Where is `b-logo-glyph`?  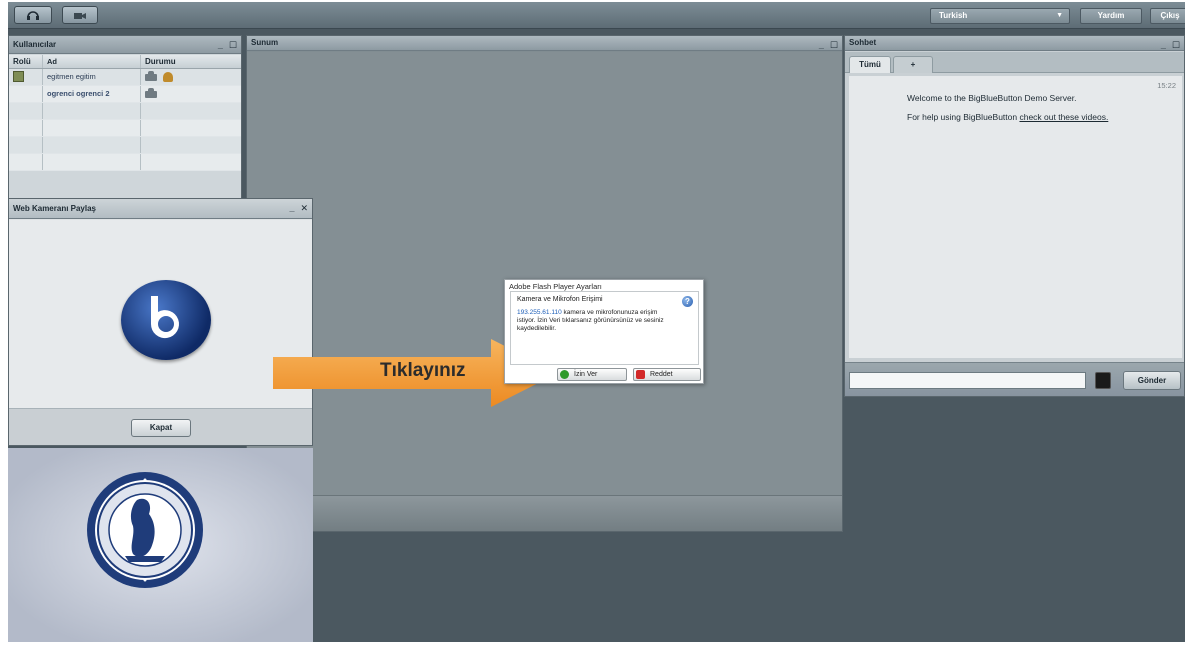
b-logo-glyph is located at coordinates (164, 317).